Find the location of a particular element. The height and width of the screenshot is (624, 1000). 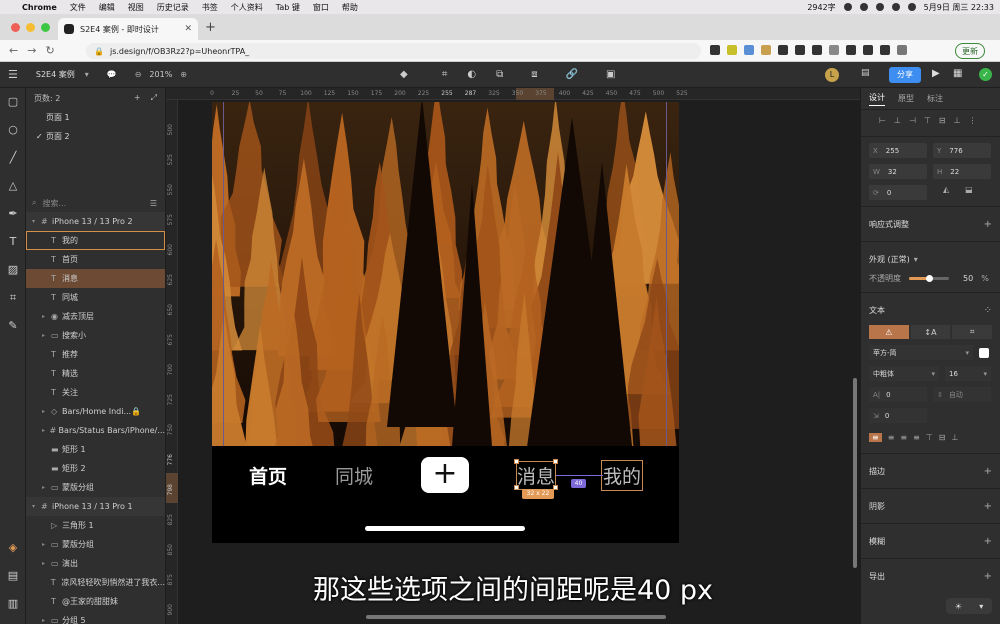

datetime: 5月9日 周三 22:33 is located at coordinates (959, 7).